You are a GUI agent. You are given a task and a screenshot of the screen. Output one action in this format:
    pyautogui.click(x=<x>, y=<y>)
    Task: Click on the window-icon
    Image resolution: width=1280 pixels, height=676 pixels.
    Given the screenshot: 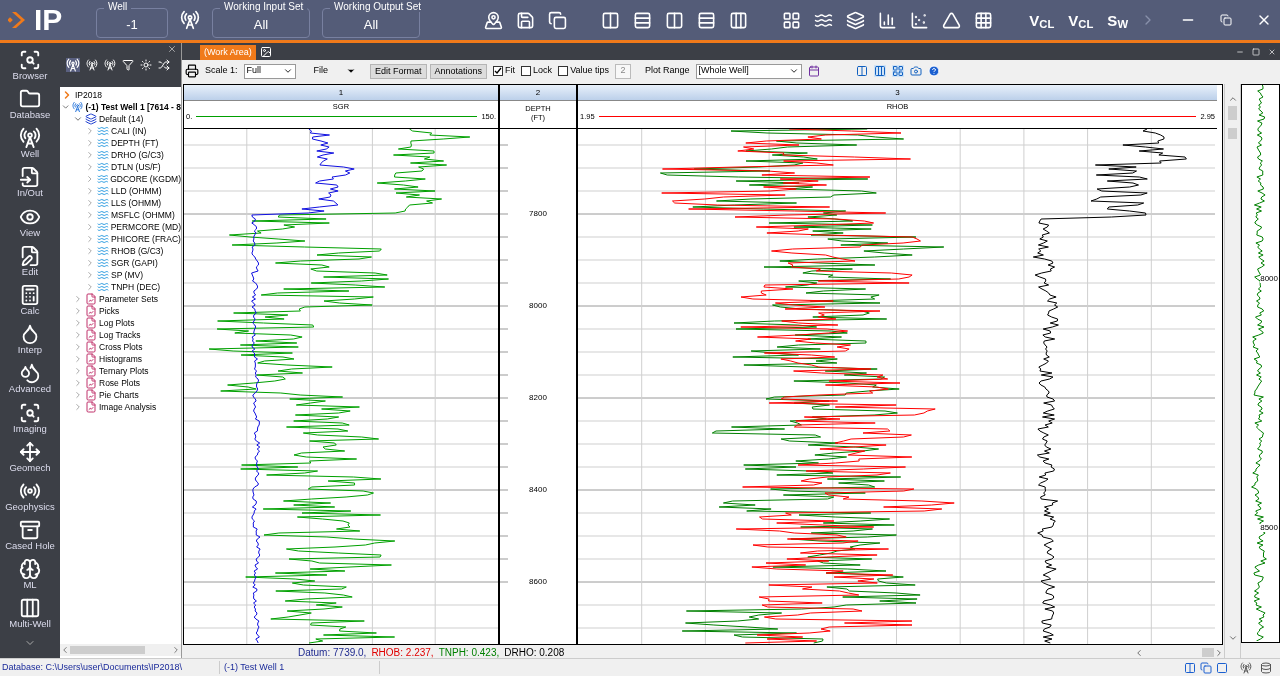 What is the action you would take?
    pyautogui.click(x=1222, y=667)
    